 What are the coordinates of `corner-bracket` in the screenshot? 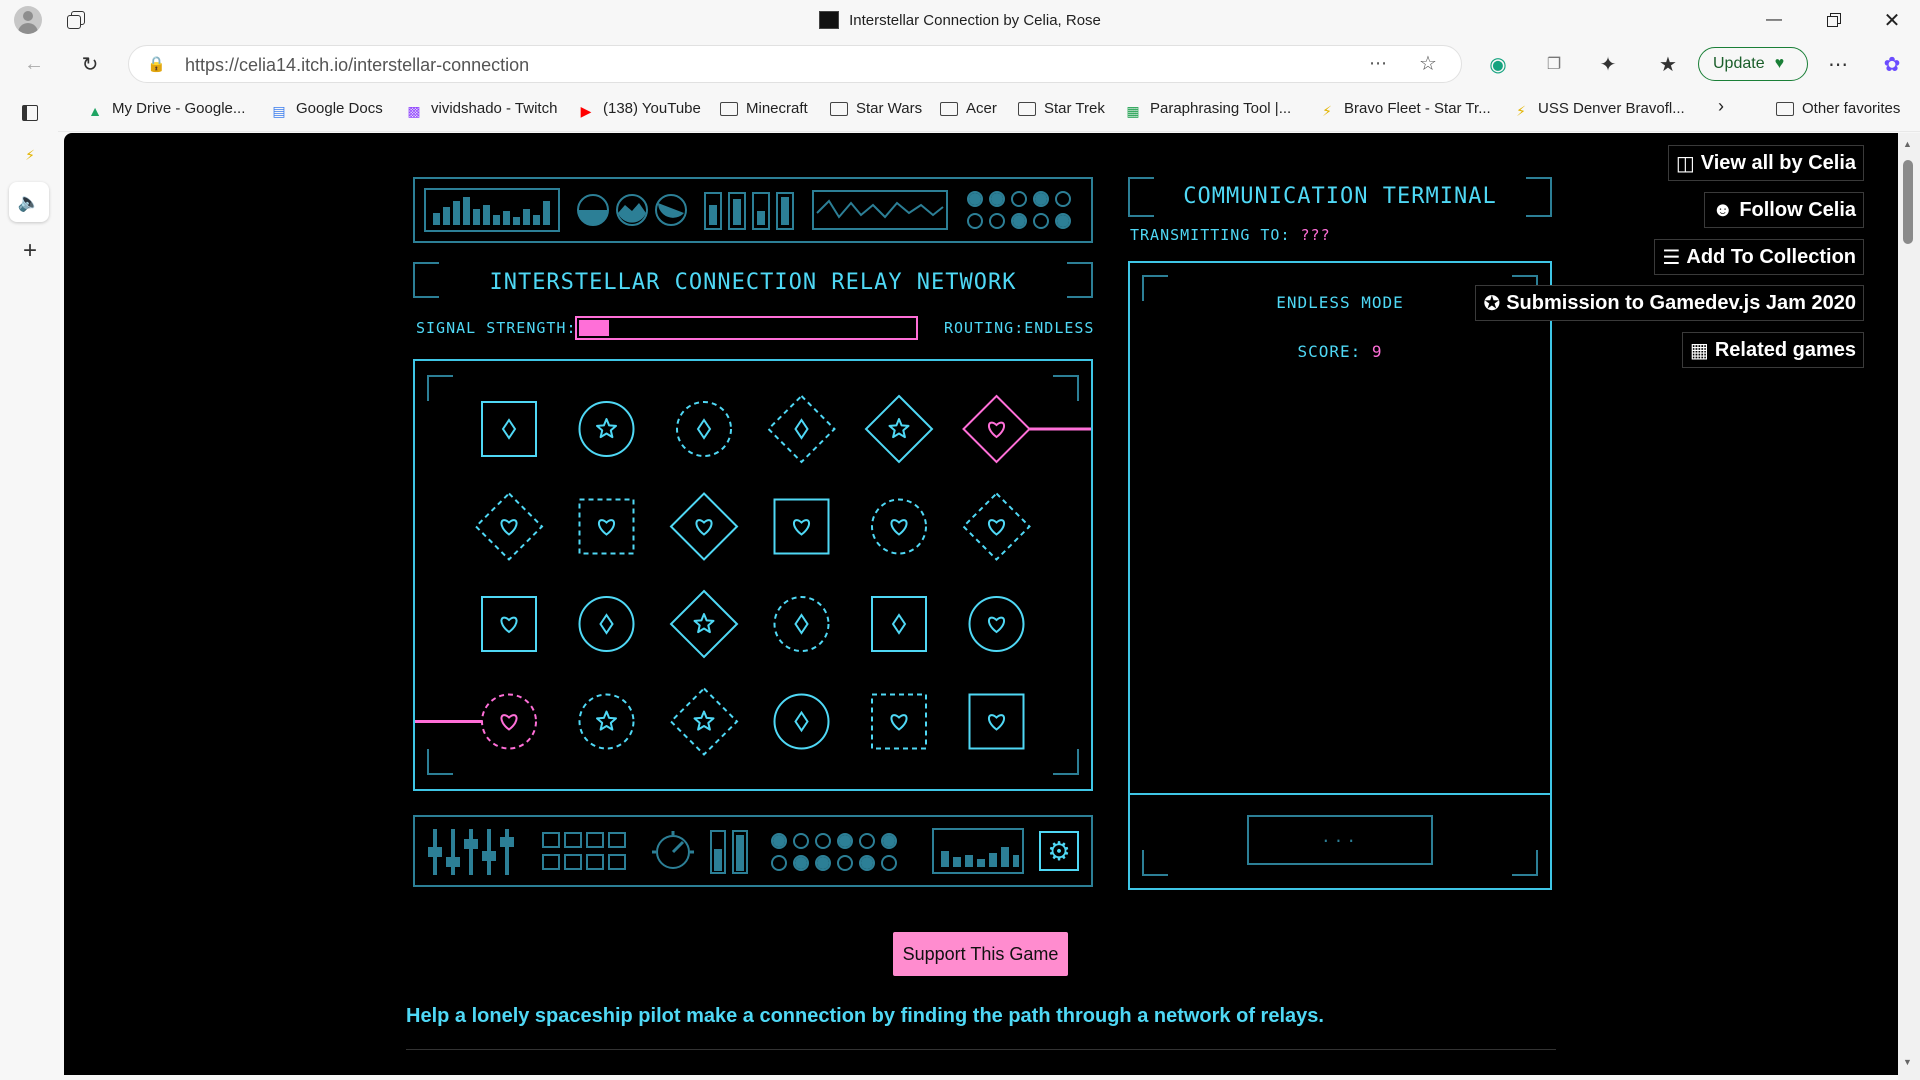 It's located at (1155, 863).